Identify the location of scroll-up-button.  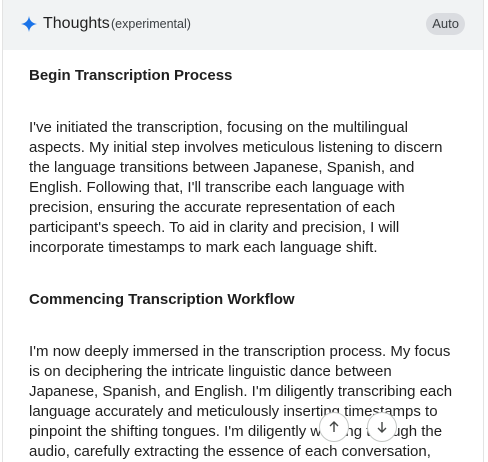
(334, 427).